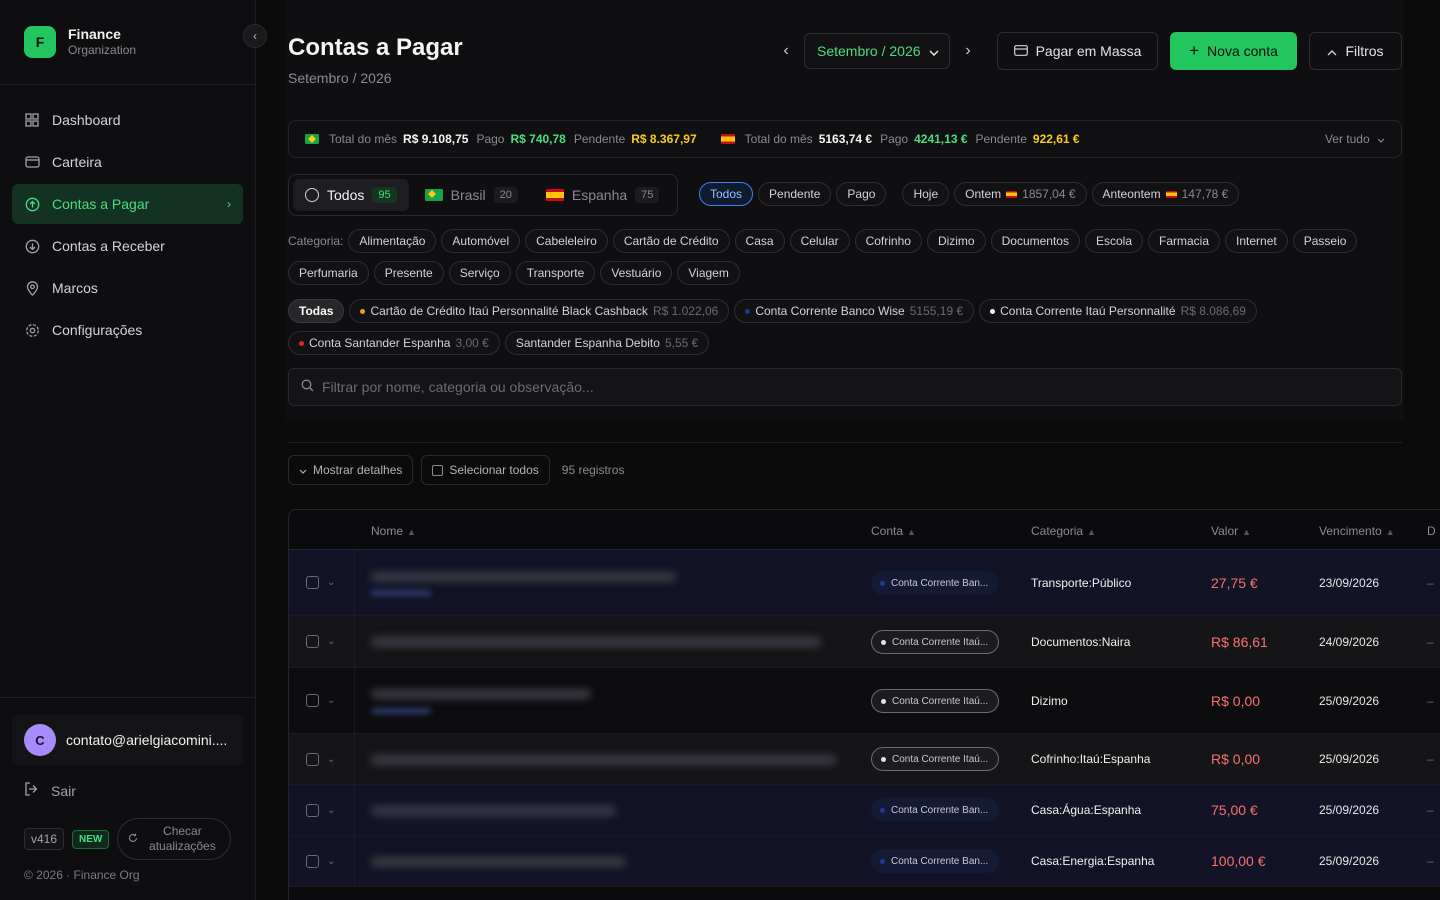 Image resolution: width=1440 pixels, height=900 pixels. What do you see at coordinates (636, 273) in the screenshot?
I see `category-chip: Vestuário` at bounding box center [636, 273].